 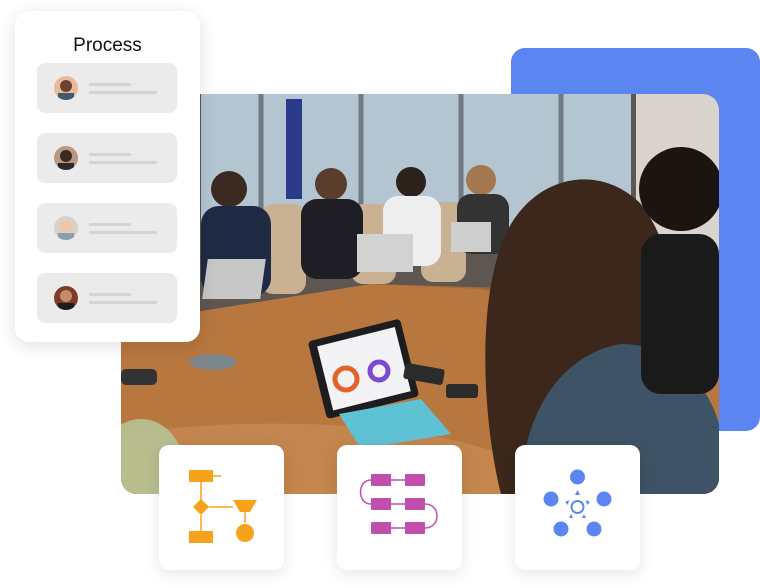 I want to click on process-flow-icon, so click(x=398, y=504).